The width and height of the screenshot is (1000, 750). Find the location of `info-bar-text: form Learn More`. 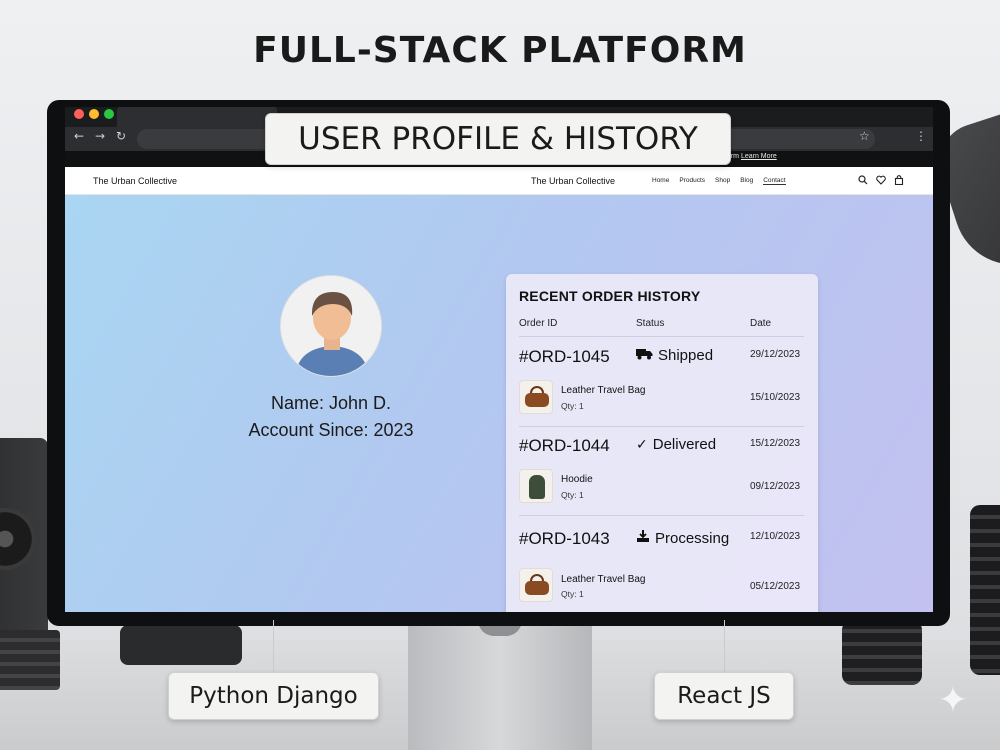

info-bar-text: form Learn More is located at coordinates (751, 156).